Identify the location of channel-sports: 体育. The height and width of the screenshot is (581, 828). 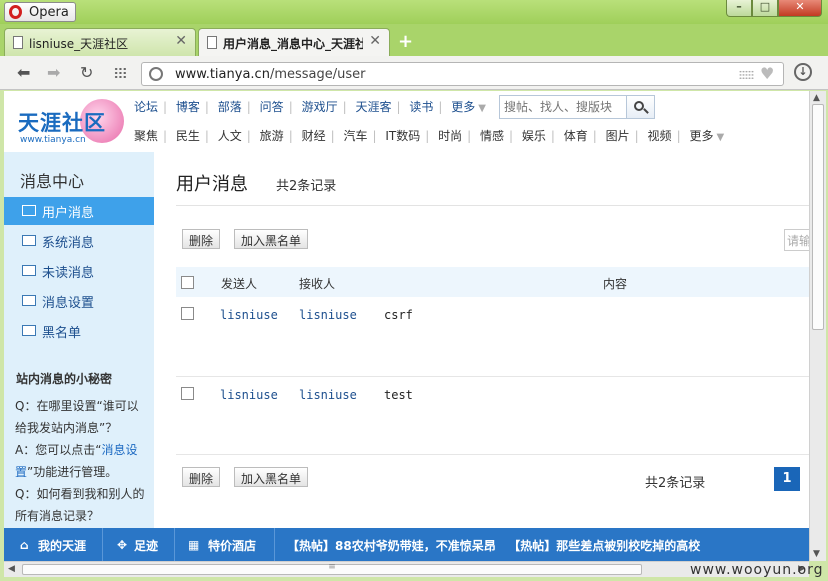
(576, 135).